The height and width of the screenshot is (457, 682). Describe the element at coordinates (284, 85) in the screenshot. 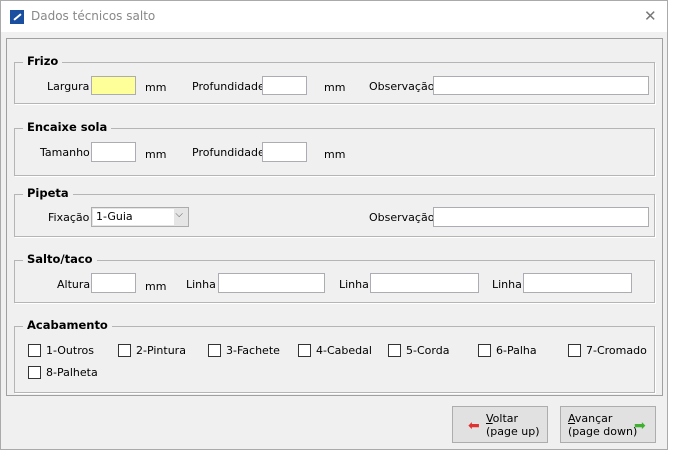

I see `frizo-profundidade-input` at that location.